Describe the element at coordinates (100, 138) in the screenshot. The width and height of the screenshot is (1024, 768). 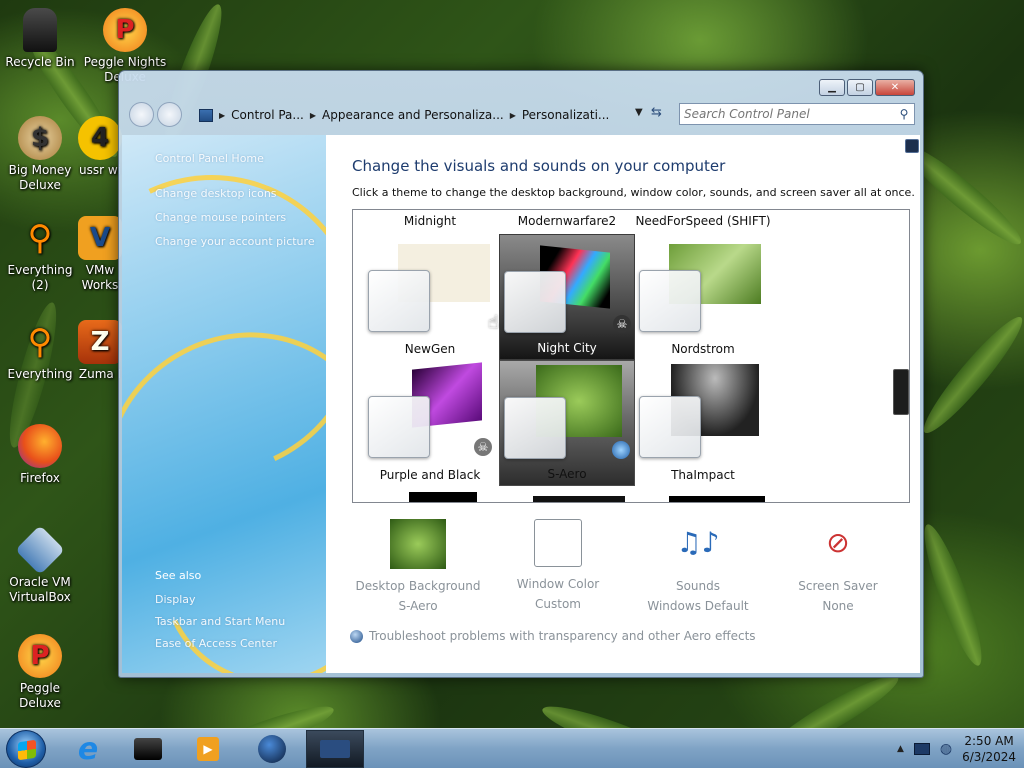
I see `ussr-icon: 4` at that location.